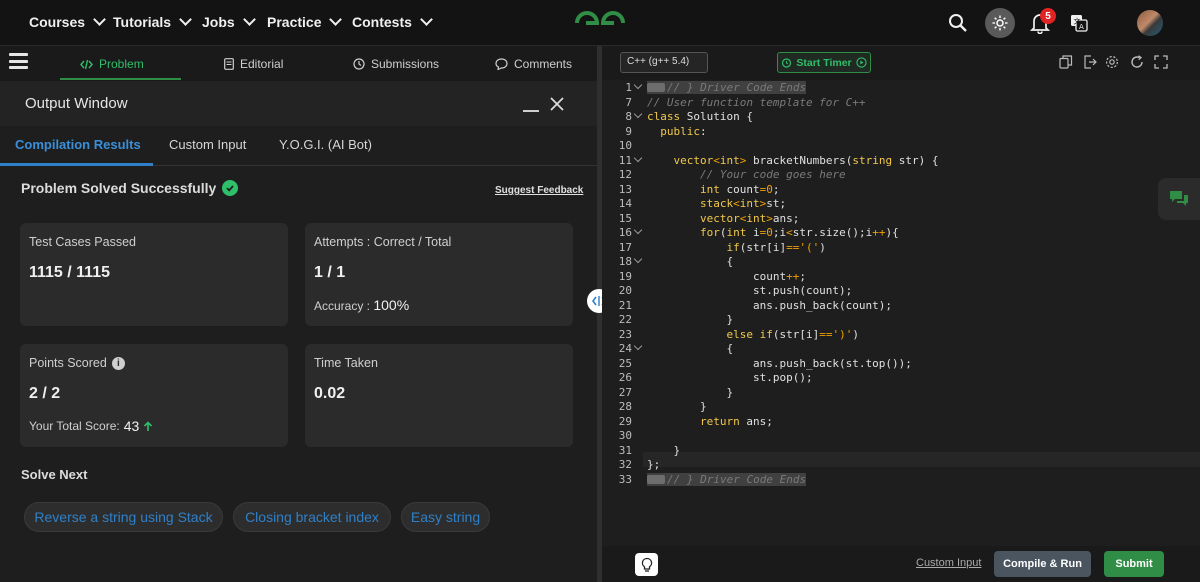 The height and width of the screenshot is (582, 1200). I want to click on line-number: 22, so click(625, 319).